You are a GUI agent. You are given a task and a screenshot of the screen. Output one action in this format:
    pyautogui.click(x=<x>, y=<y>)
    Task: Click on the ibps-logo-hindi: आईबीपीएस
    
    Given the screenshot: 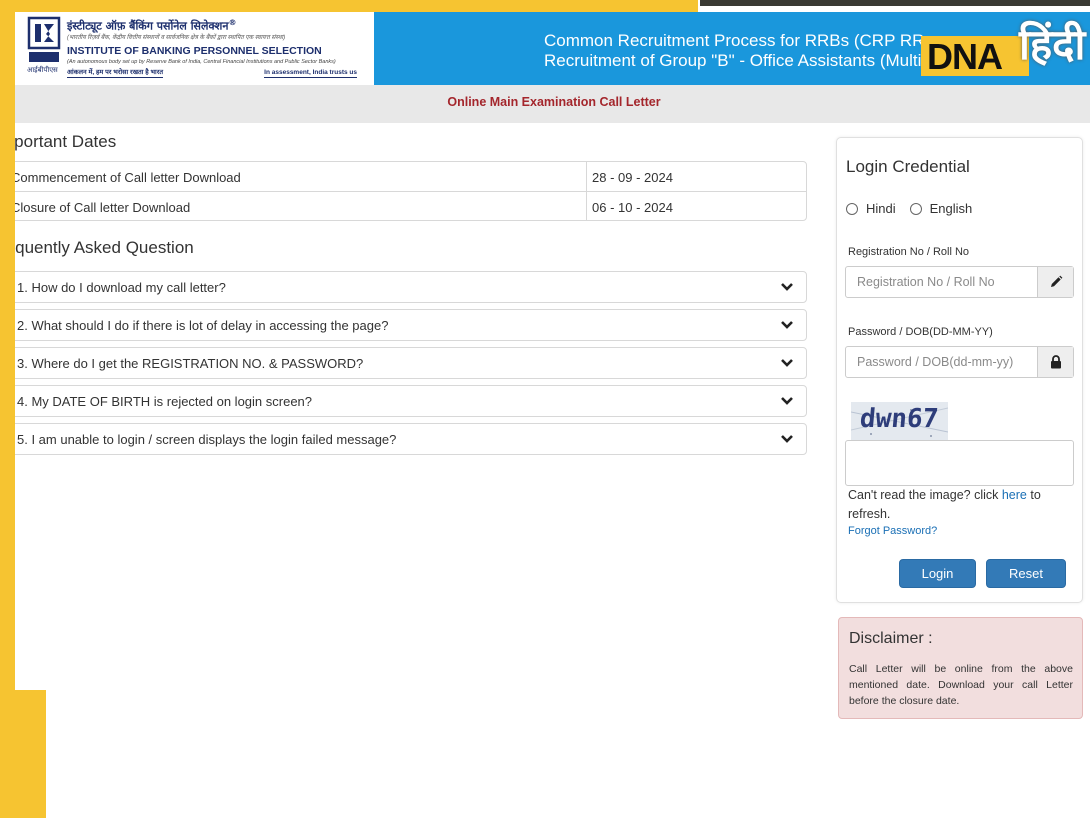 What is the action you would take?
    pyautogui.click(x=42, y=70)
    